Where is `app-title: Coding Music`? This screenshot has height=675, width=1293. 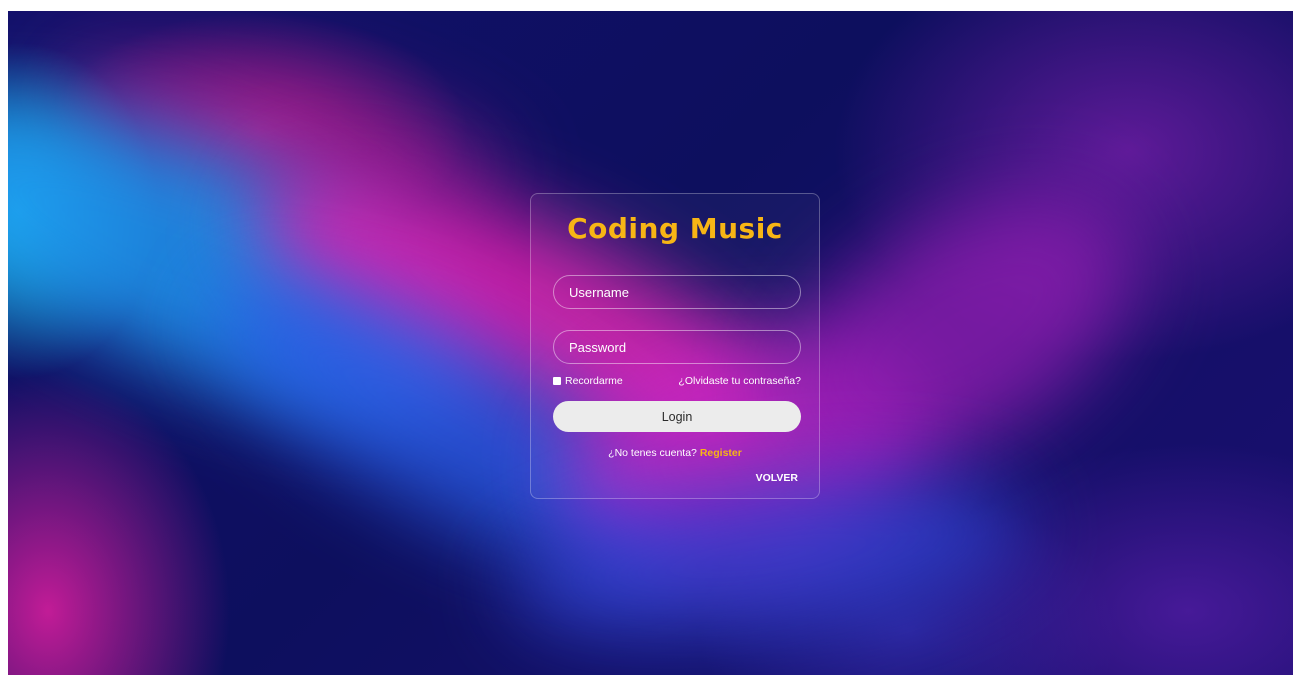 app-title: Coding Music is located at coordinates (675, 228).